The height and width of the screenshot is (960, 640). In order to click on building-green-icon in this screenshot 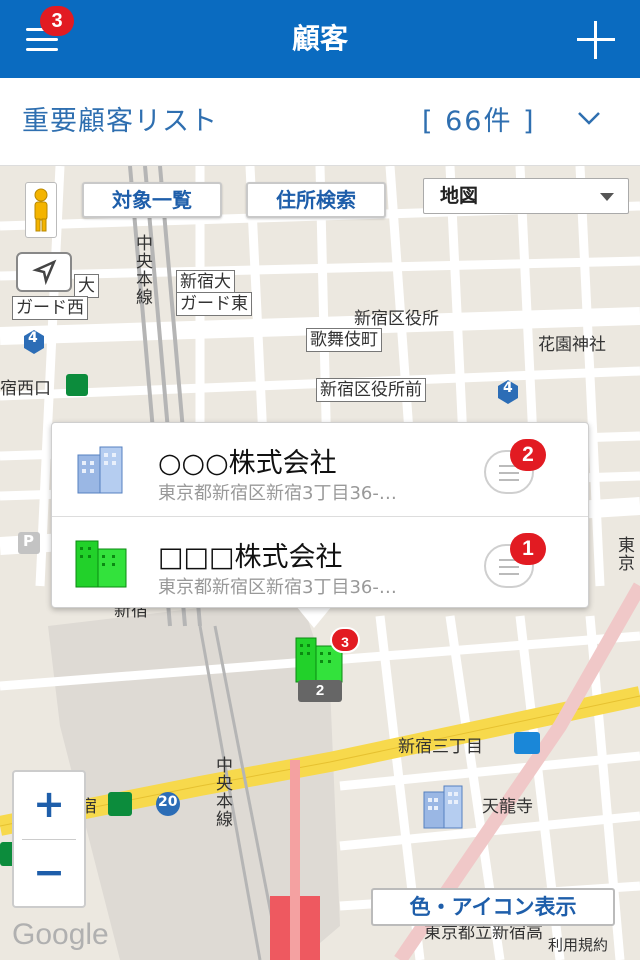, I will do `click(101, 564)`.